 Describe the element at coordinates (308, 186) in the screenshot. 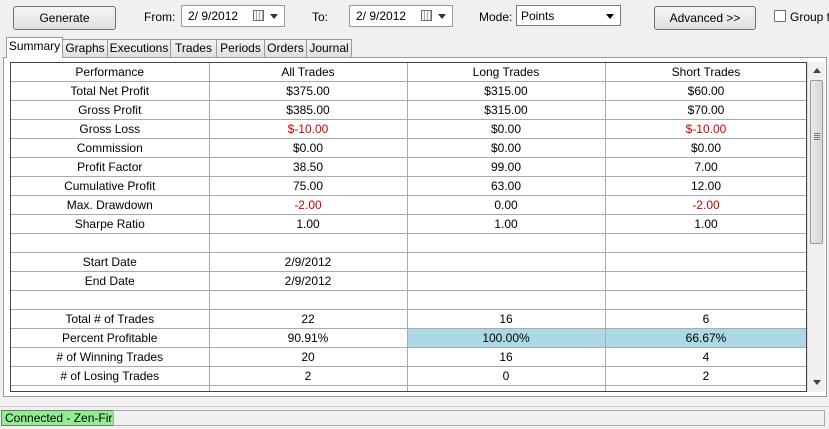

I see `table-cell: 75.00` at that location.